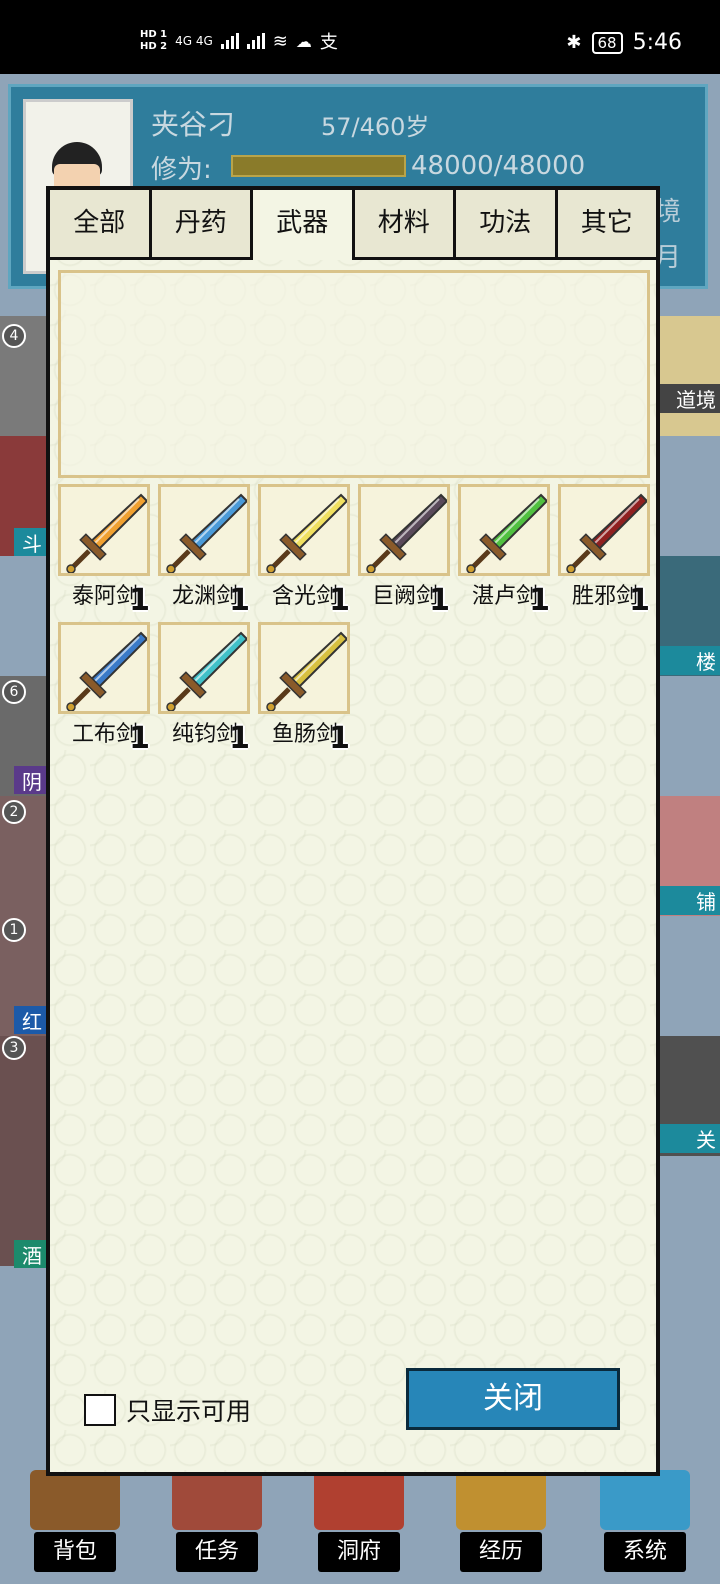 This screenshot has width=720, height=1584. I want to click on item-name: 巨阙剑, so click(404, 596).